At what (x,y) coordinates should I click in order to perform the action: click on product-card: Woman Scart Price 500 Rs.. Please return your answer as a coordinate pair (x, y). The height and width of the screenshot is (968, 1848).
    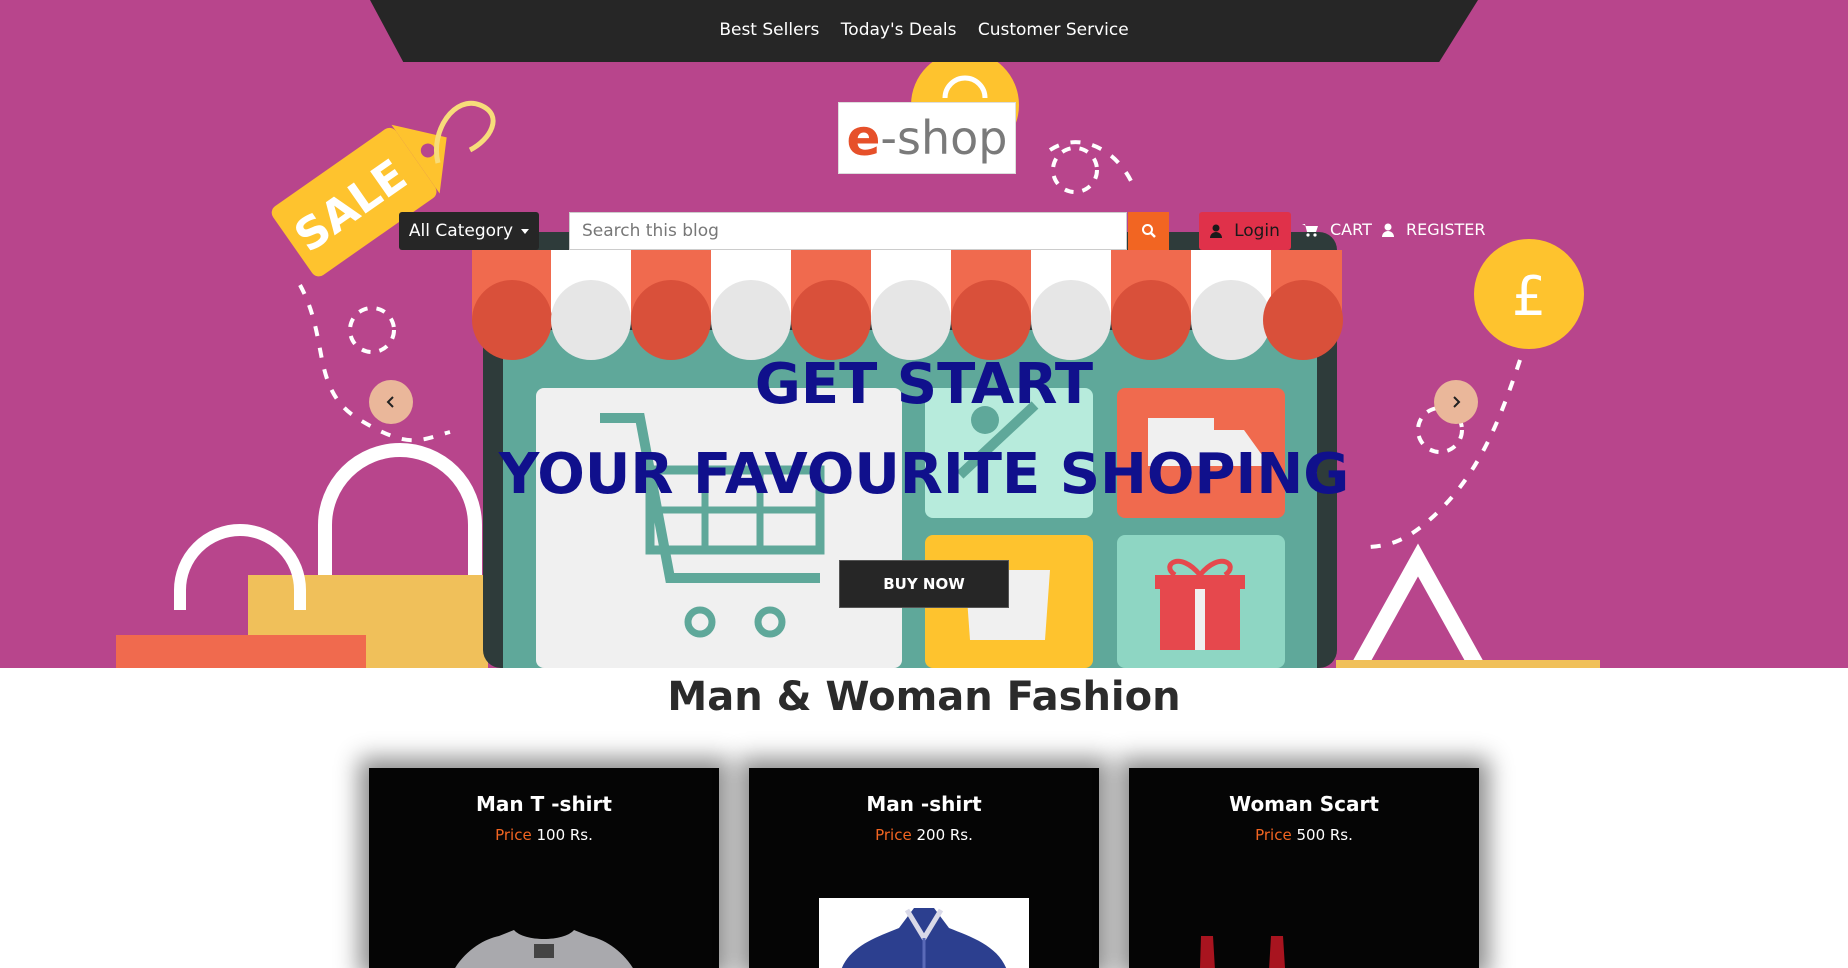
    Looking at the image, I should click on (1304, 868).